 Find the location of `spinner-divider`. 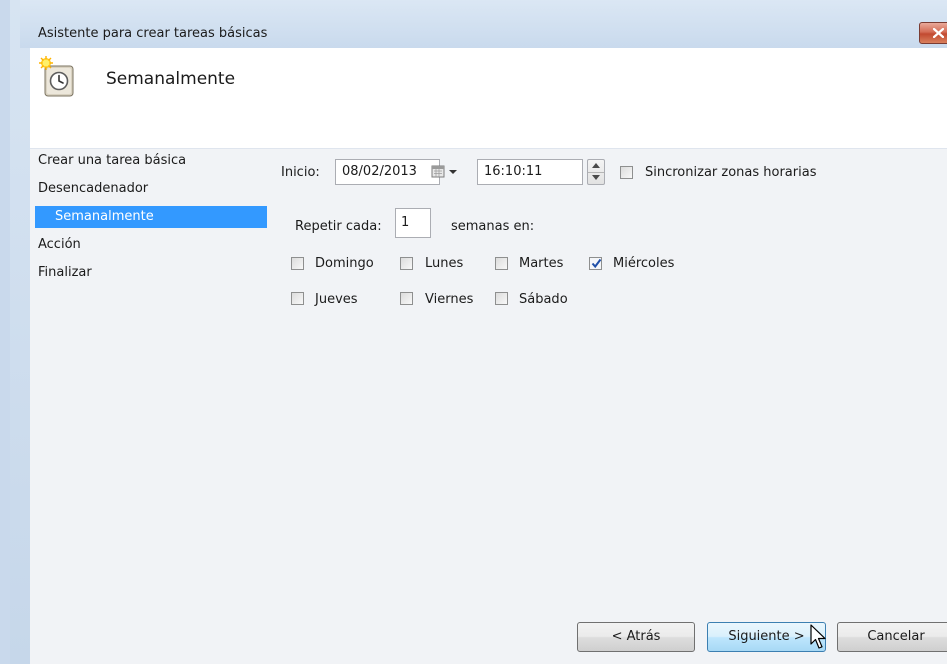

spinner-divider is located at coordinates (596, 172).